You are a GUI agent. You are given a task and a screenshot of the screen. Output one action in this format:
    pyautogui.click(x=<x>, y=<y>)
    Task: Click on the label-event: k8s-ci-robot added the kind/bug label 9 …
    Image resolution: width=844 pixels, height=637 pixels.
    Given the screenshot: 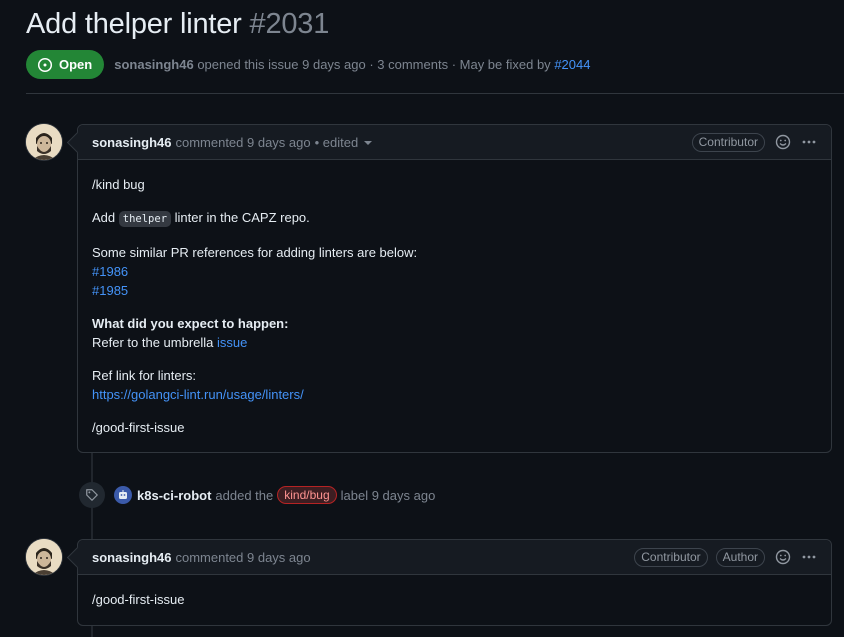 What is the action you would take?
    pyautogui.click(x=257, y=495)
    